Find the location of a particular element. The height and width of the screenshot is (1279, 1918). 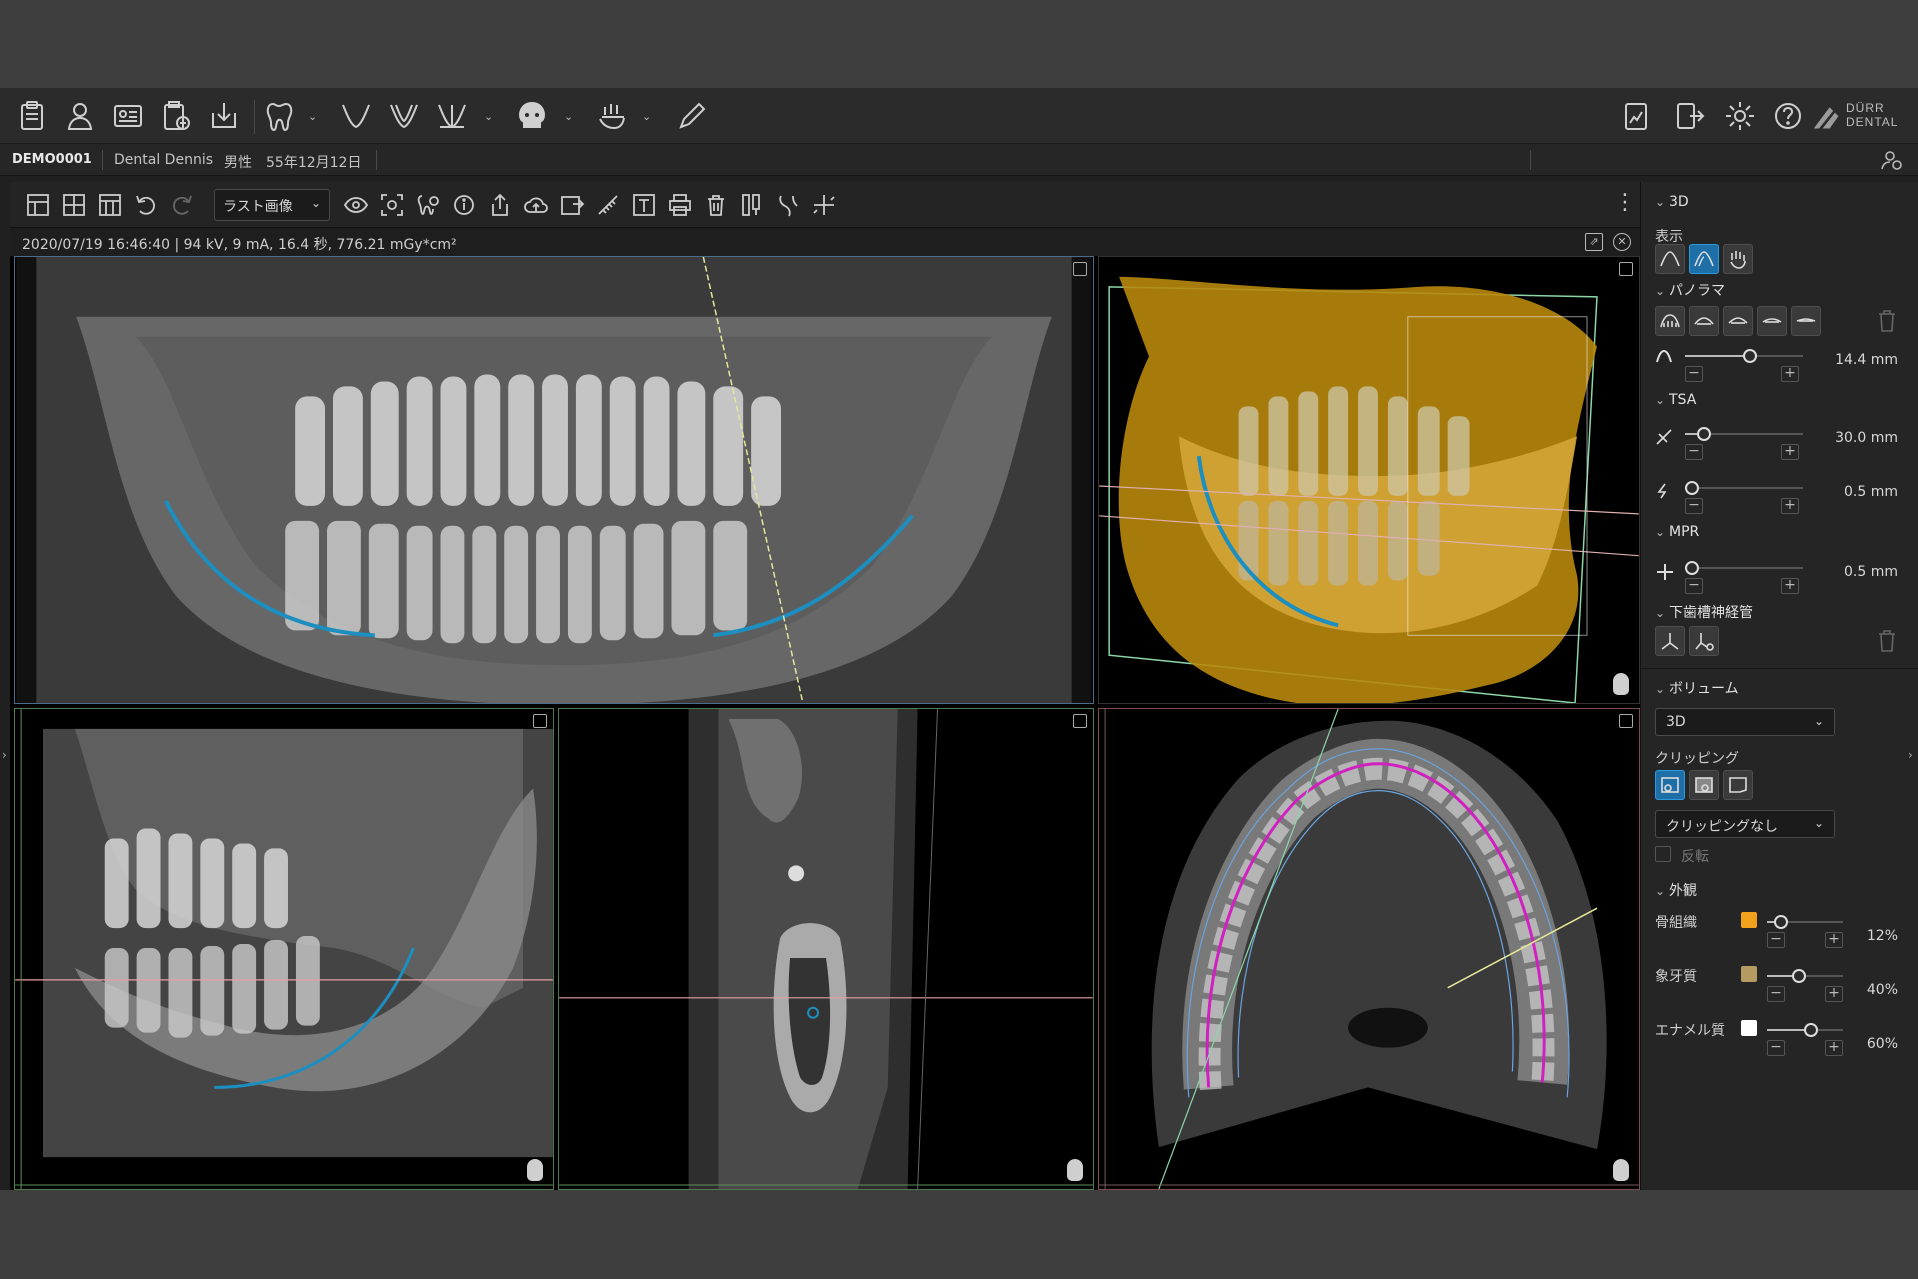

section-appearance-header: ⌄ 外観 is located at coordinates (1676, 890).